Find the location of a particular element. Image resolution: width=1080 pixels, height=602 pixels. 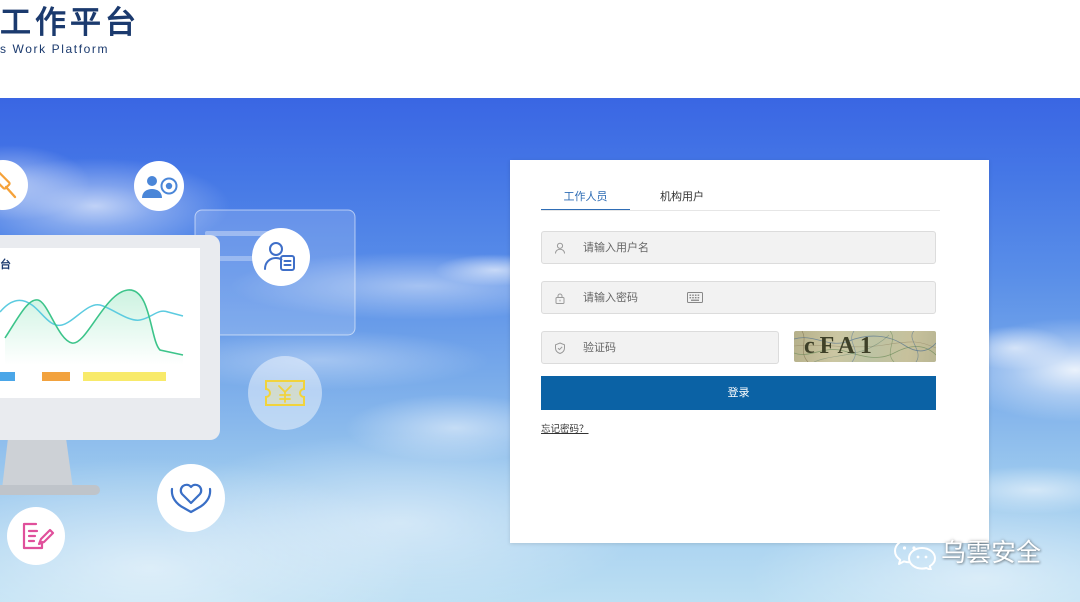

captcha-image: cFA1 is located at coordinates (865, 346).